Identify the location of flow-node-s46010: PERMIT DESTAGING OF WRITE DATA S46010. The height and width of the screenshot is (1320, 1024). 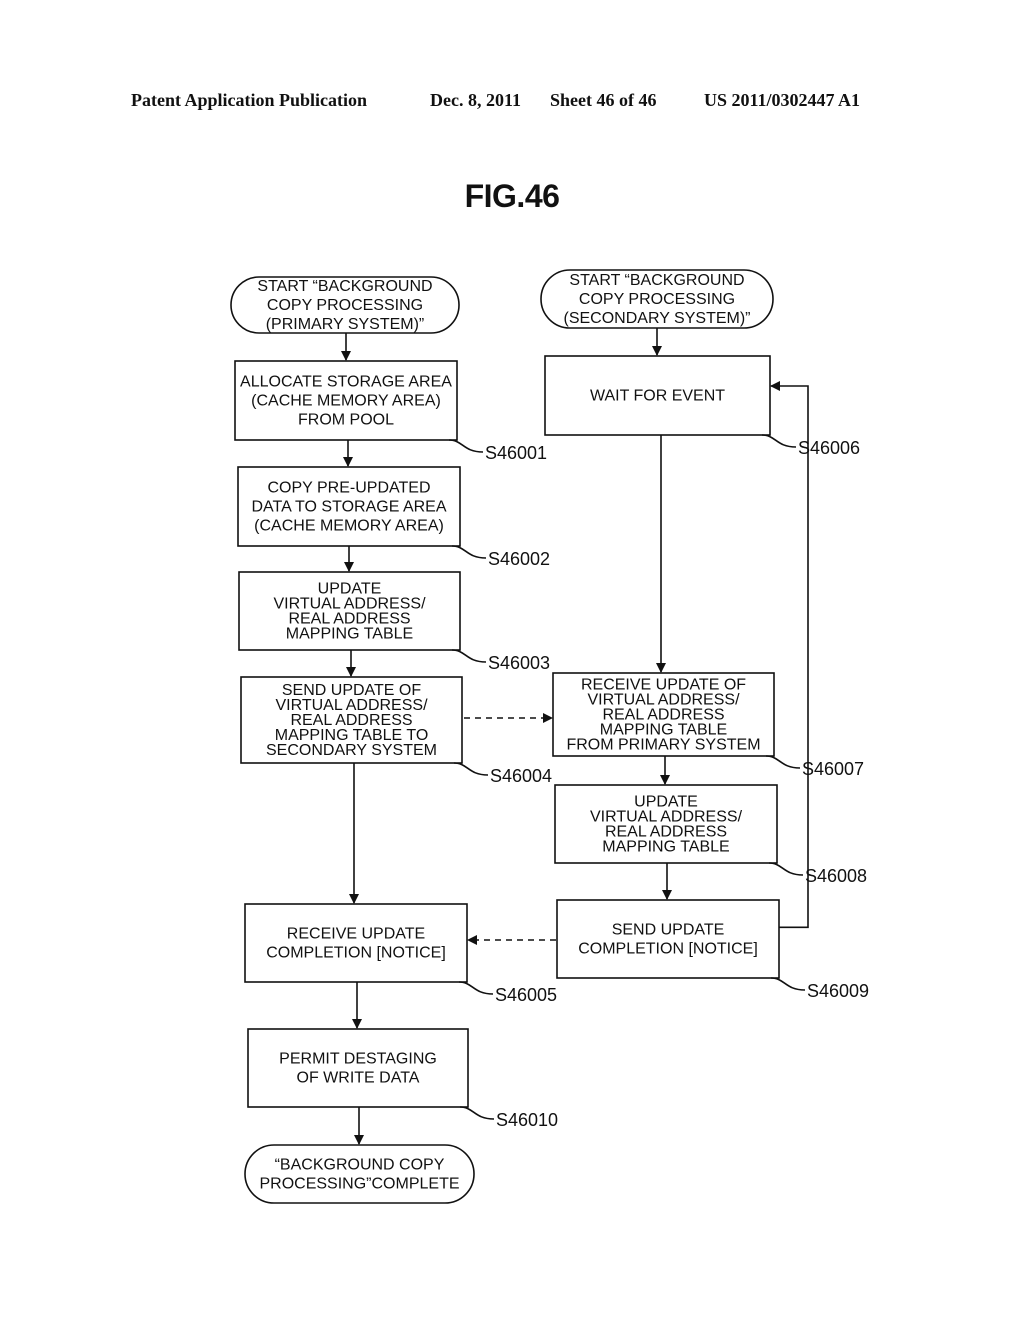
(402, 1079).